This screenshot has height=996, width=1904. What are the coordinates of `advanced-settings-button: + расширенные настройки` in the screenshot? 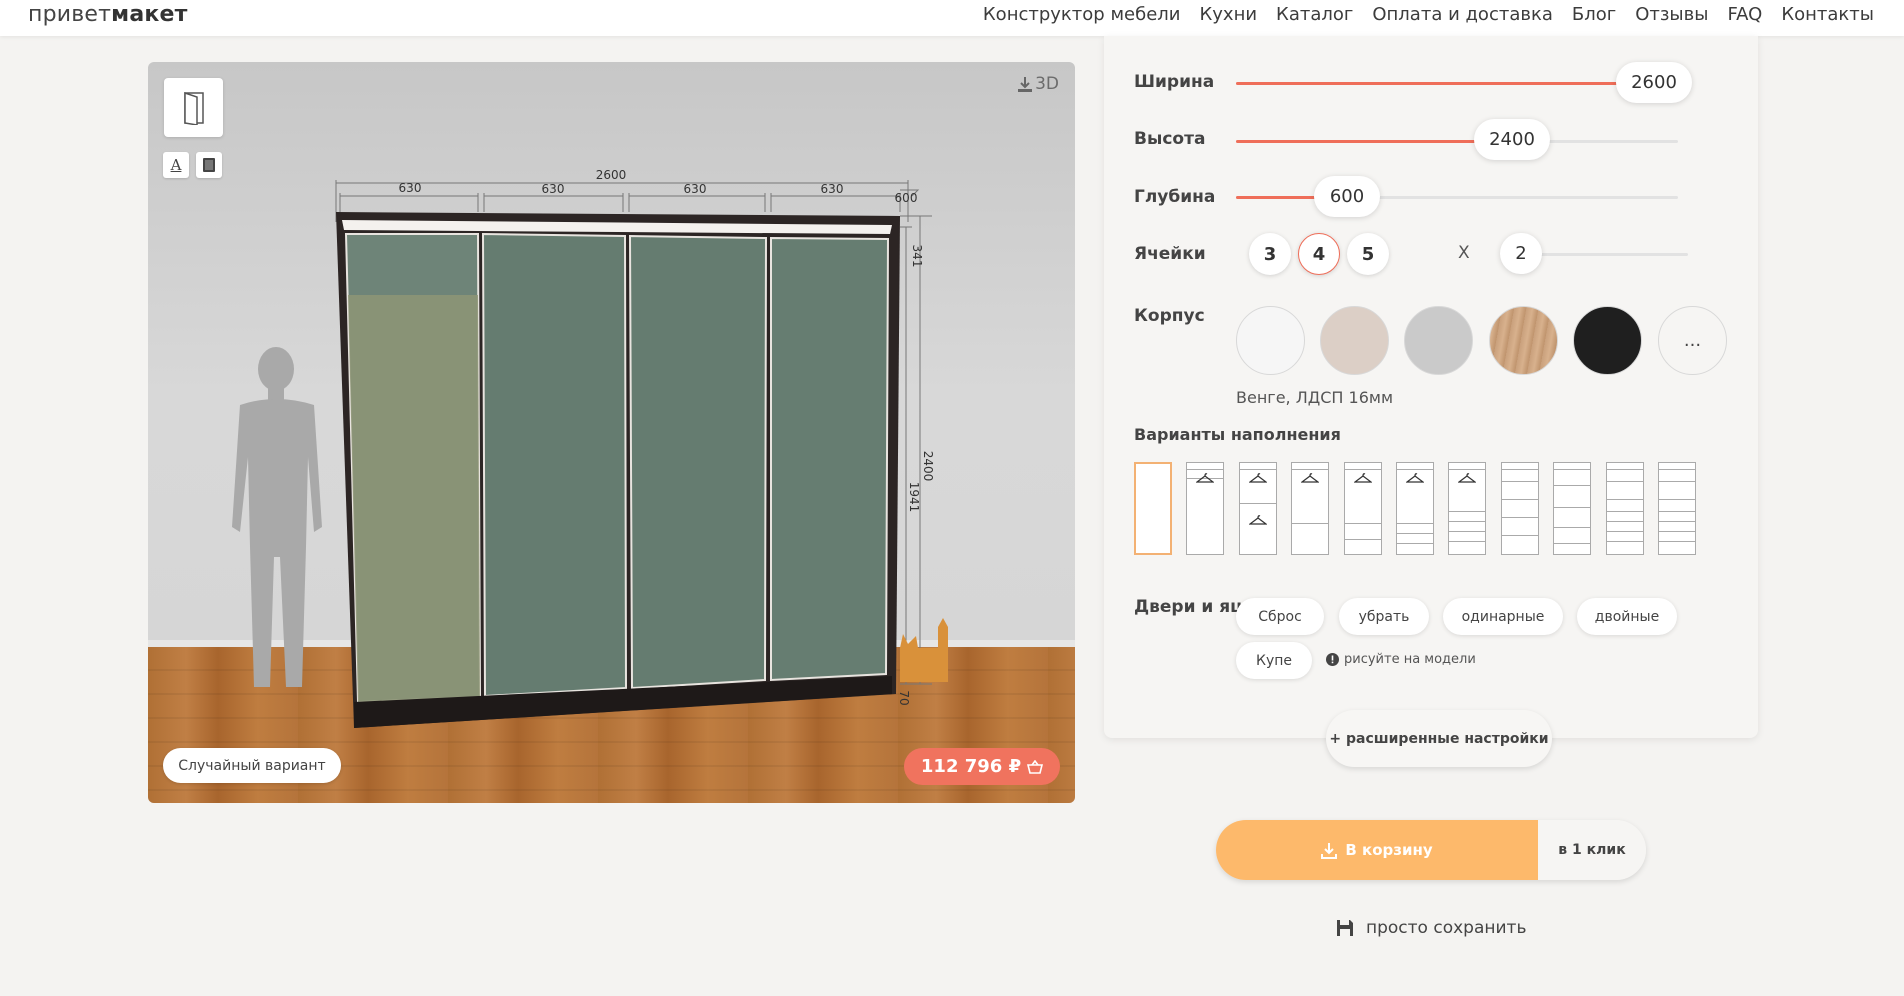 It's located at (1439, 738).